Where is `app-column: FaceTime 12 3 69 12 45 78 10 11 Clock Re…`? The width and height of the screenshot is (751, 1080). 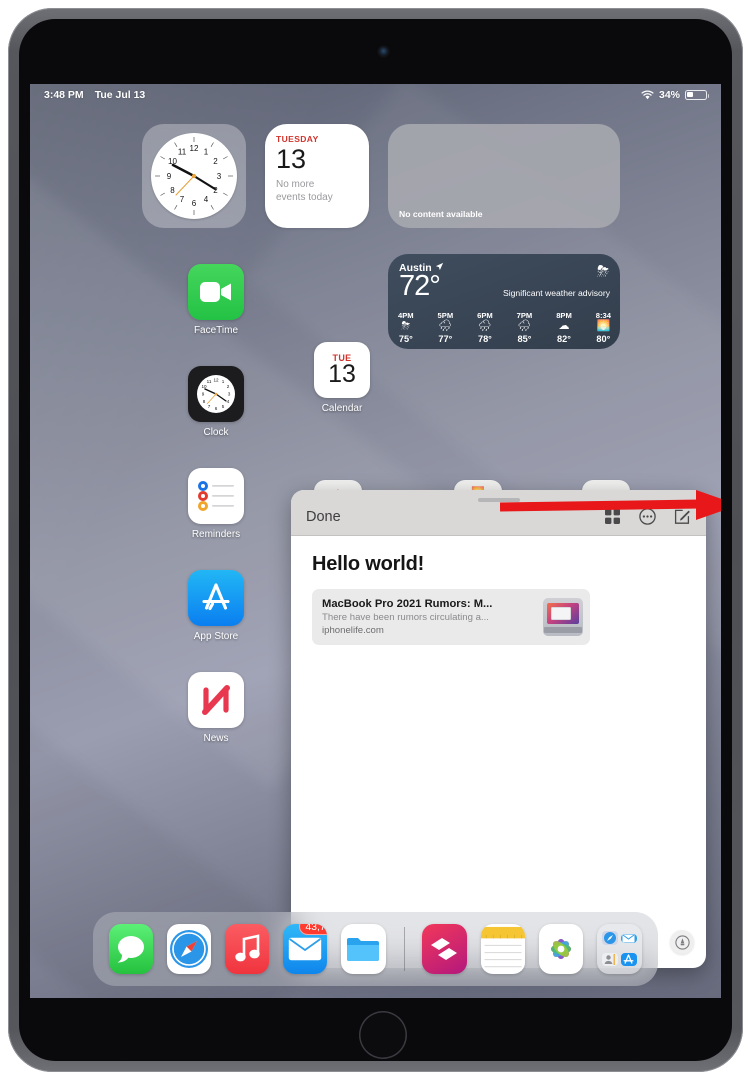 app-column: FaceTime 12 3 69 12 45 78 10 11 Clock Re… is located at coordinates (216, 519).